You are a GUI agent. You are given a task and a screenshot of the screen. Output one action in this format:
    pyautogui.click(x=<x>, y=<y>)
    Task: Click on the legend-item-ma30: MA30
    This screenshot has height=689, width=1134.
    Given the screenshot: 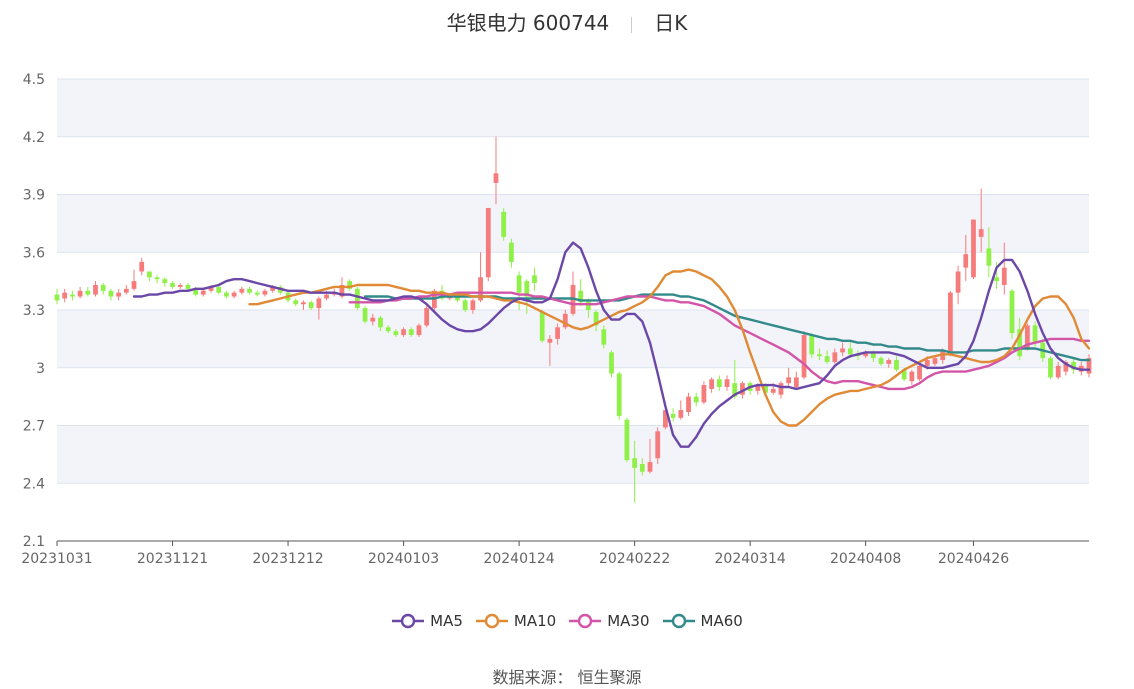 What is the action you would take?
    pyautogui.click(x=609, y=621)
    